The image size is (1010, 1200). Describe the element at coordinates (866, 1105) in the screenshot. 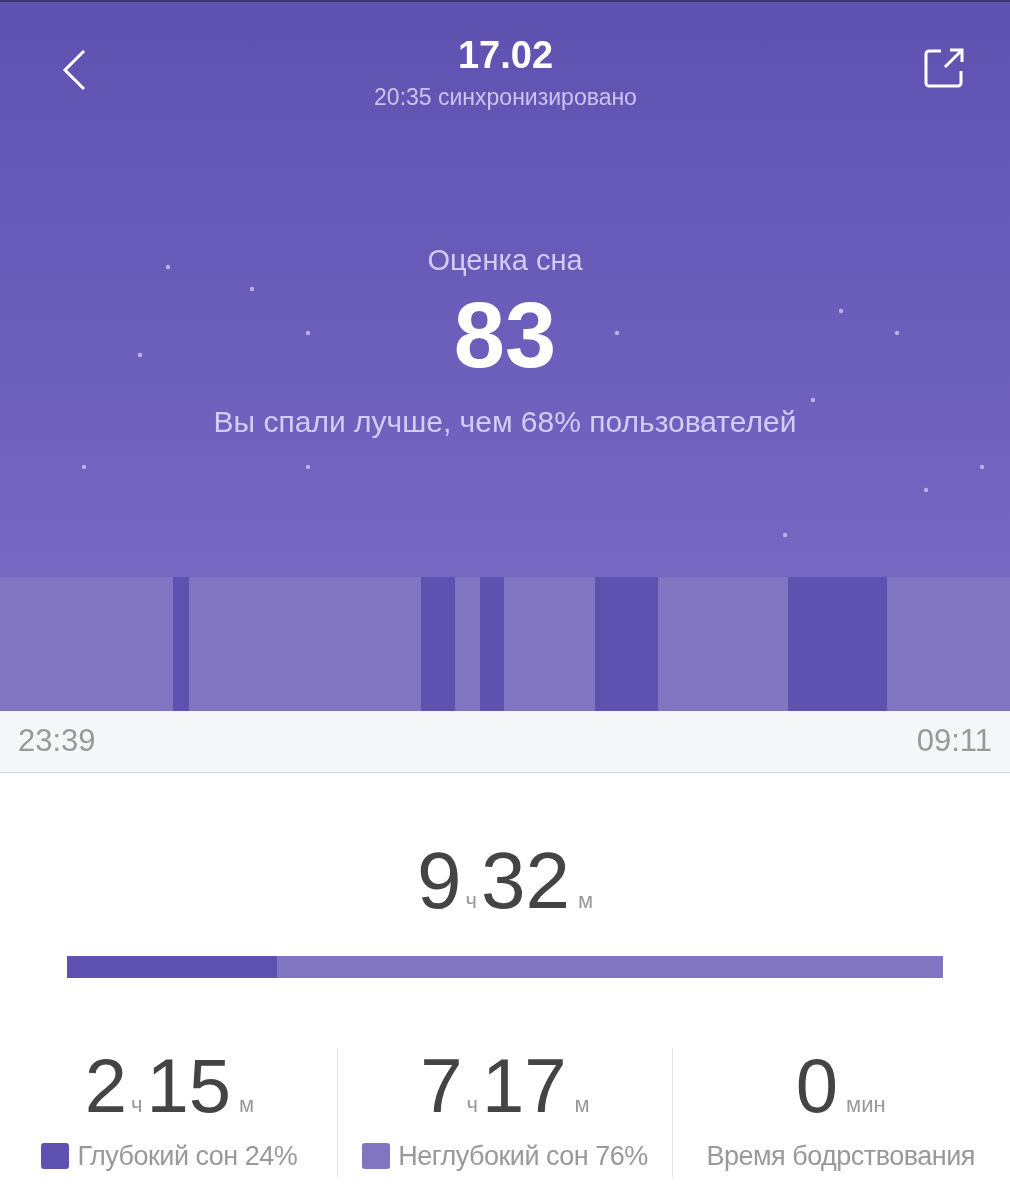

I see `minutes-unit: мин` at that location.